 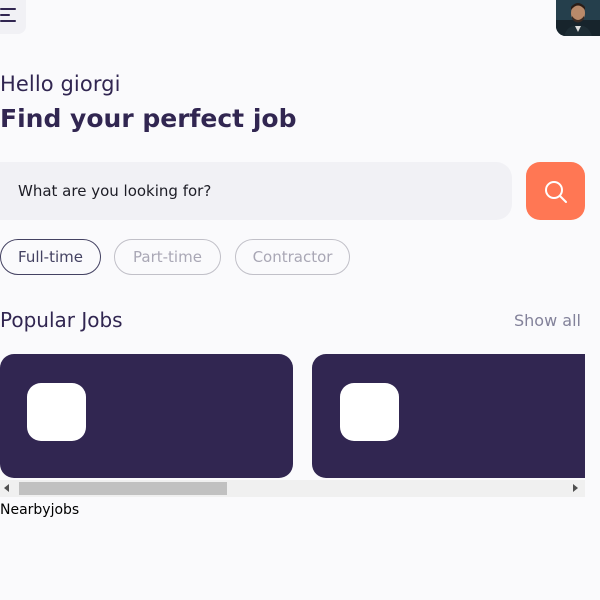 I want to click on scrollbar-thumb, so click(x=123, y=488).